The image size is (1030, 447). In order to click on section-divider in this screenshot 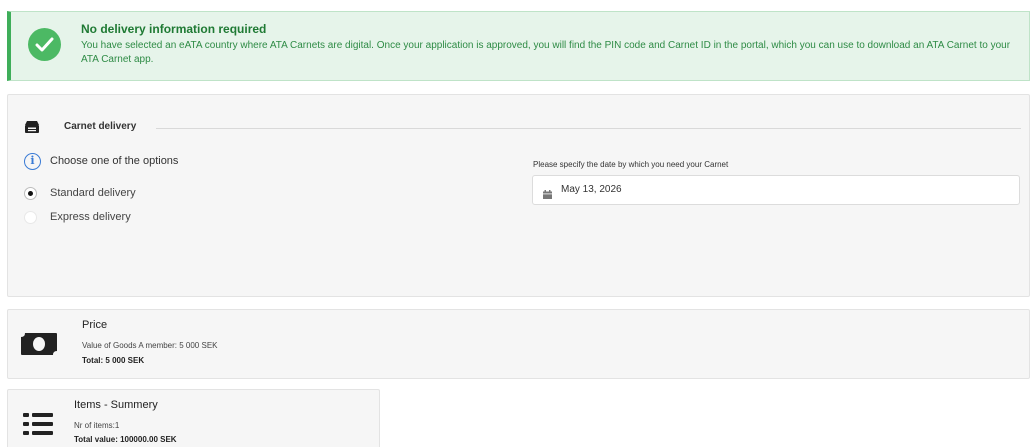, I will do `click(588, 128)`.